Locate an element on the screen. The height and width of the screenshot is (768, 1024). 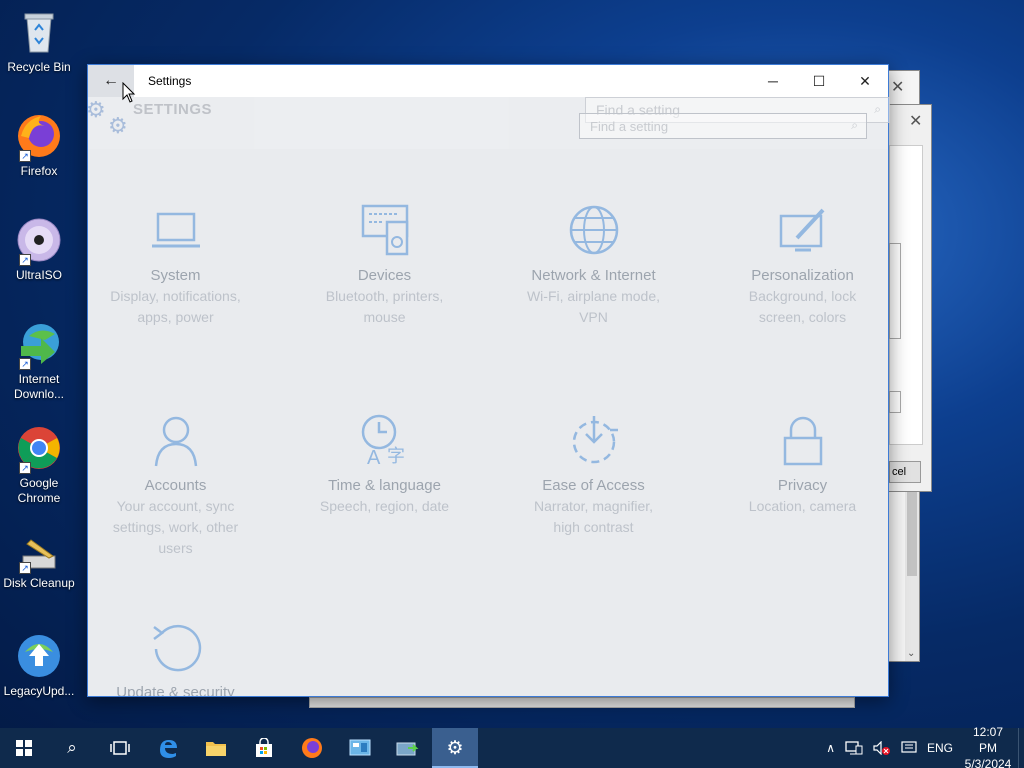
close-button: ✕ is located at coordinates (865, 81).